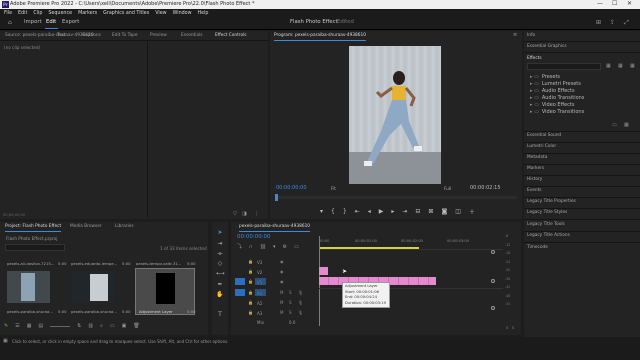 This screenshot has height=360, width=640. What do you see at coordinates (29, 326) in the screenshot?
I see `icon-view-icon: ▦` at bounding box center [29, 326].